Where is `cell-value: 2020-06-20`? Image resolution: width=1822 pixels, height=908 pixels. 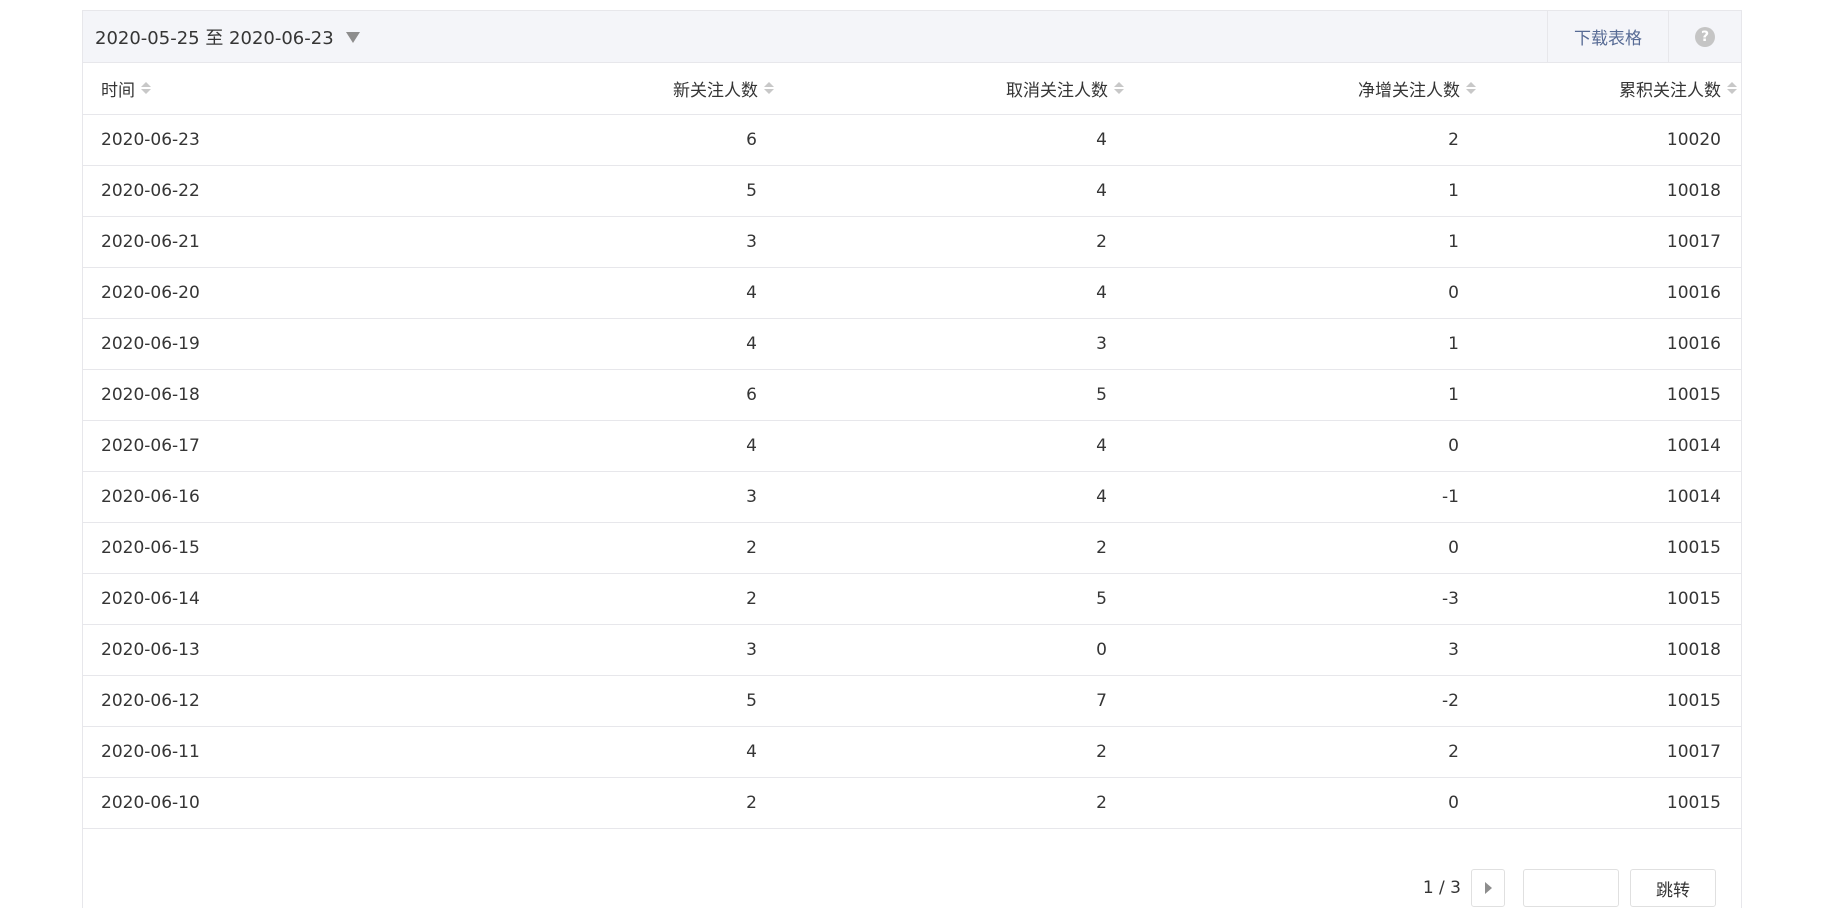 cell-value: 2020-06-20 is located at coordinates (150, 292).